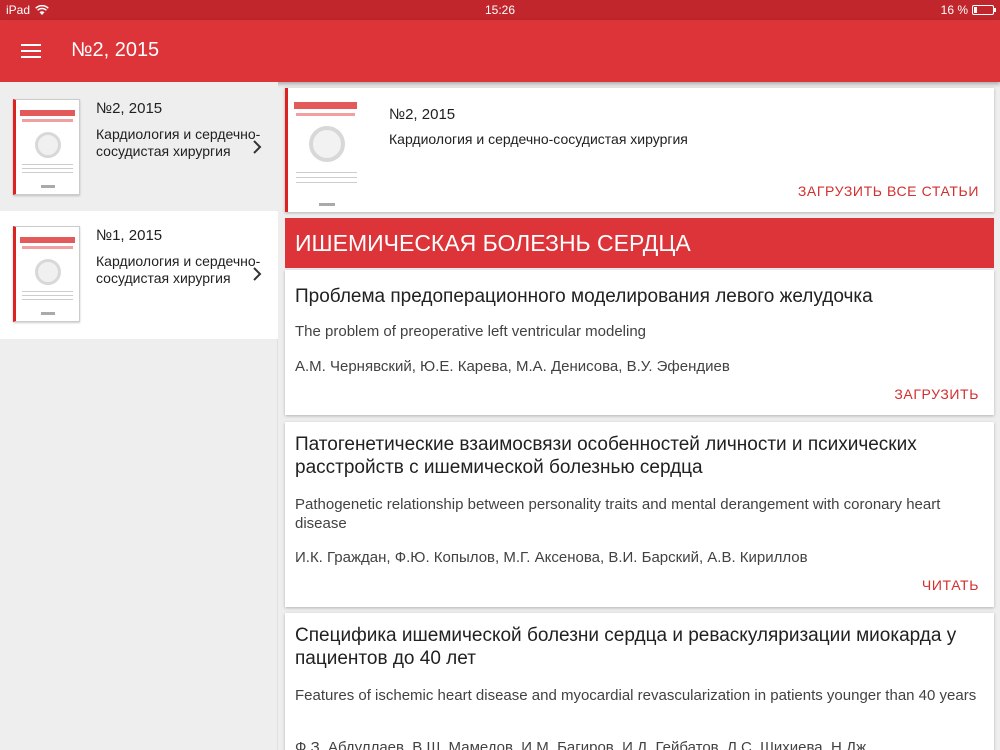 This screenshot has width=1000, height=750. What do you see at coordinates (984, 10) in the screenshot?
I see `battery-icon` at bounding box center [984, 10].